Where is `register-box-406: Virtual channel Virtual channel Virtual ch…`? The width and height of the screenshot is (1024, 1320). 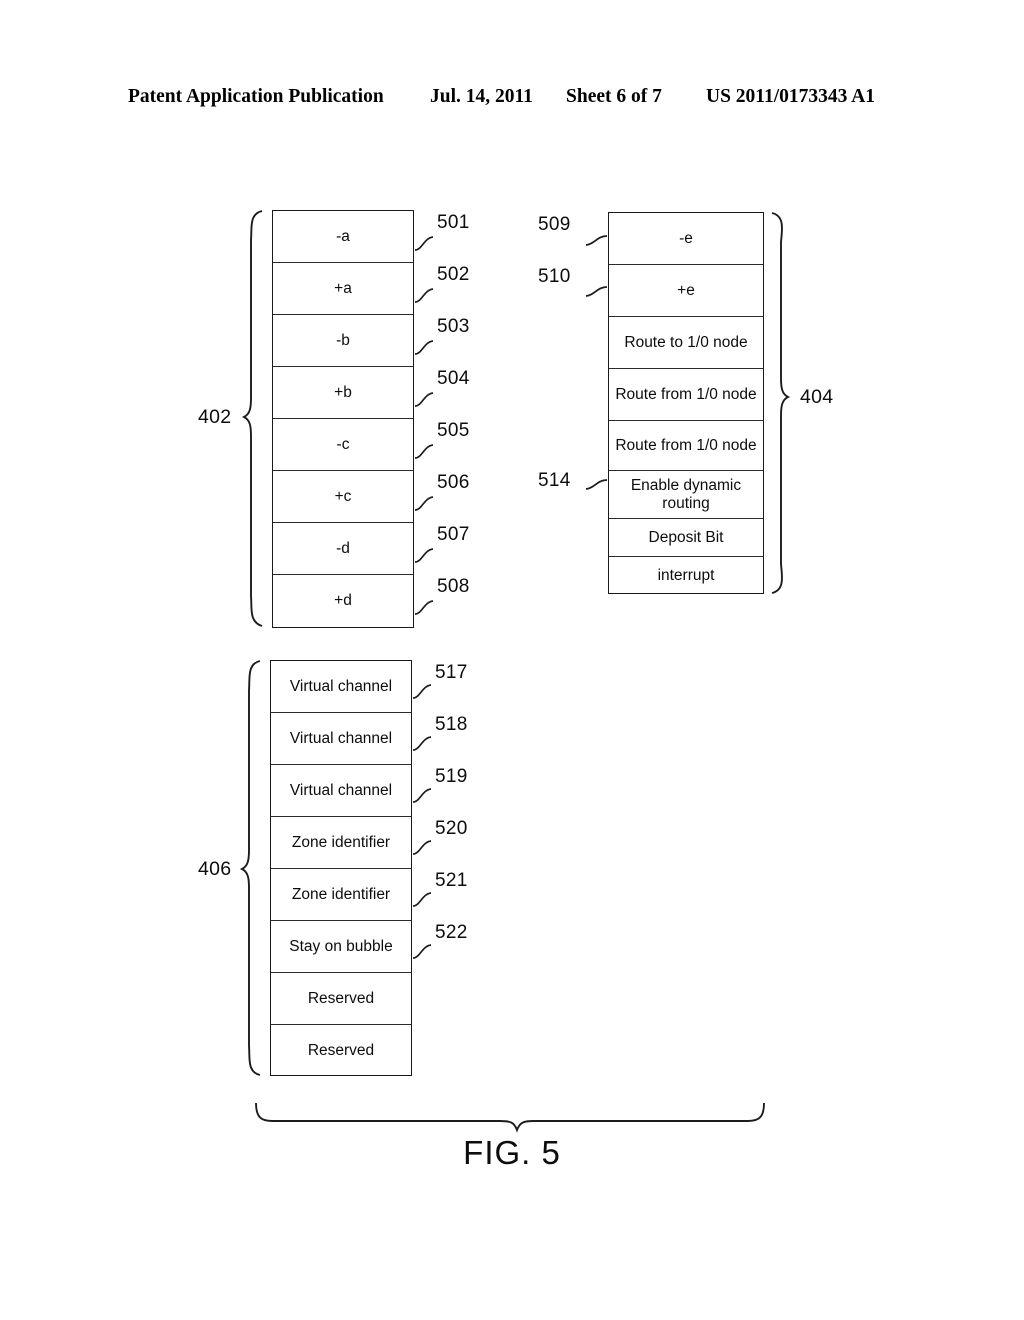
register-box-406: Virtual channel Virtual channel Virtual ch… is located at coordinates (341, 868).